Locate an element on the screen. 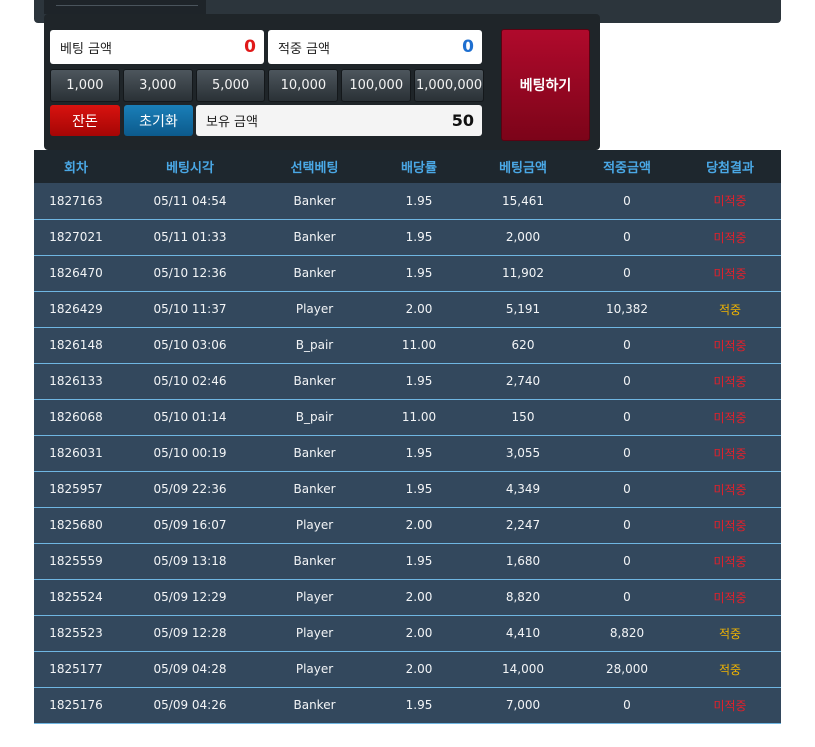 The image size is (815, 747). table-row: 1825957 05/09 22:36 Banker 1.95 4,349 0 미적중 is located at coordinates (407, 489).